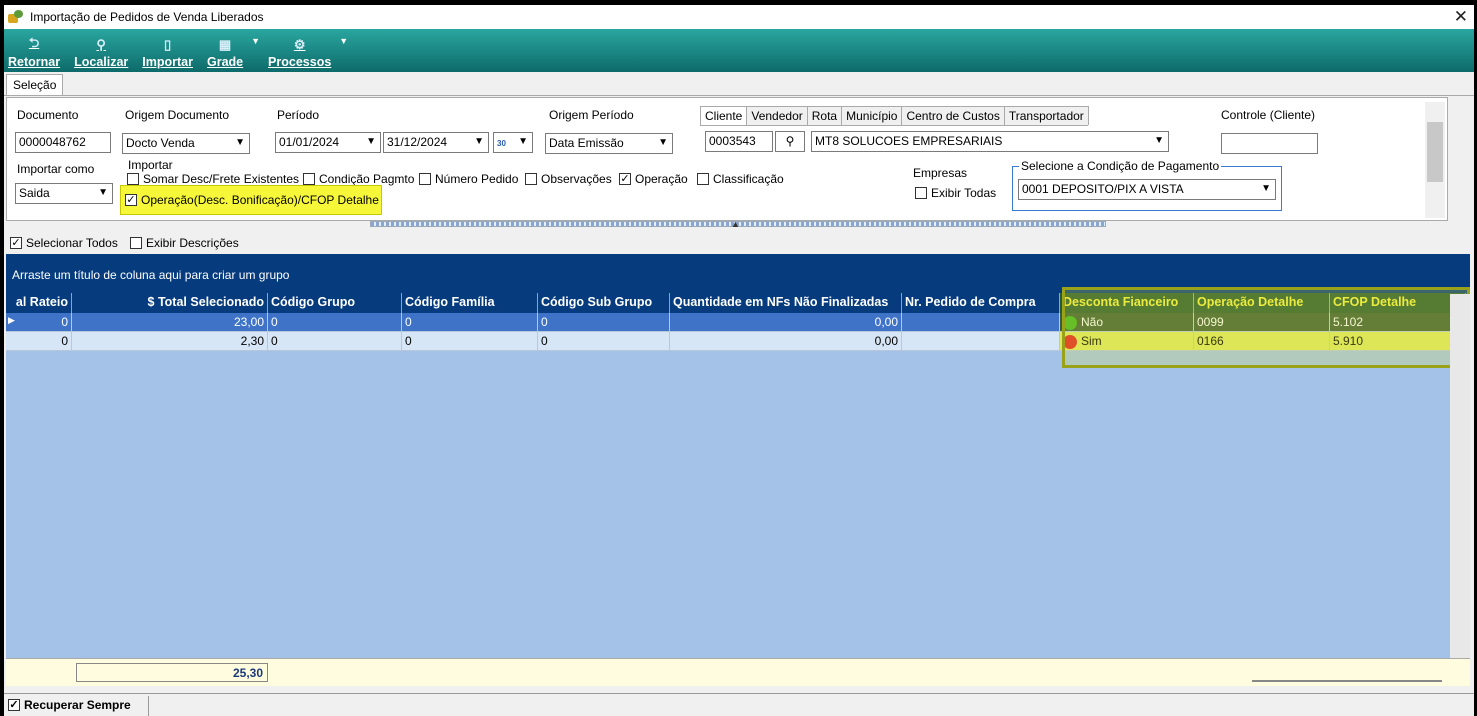  I want to click on window-title: Importação de Pedidos de Venda Liberados, so click(147, 17).